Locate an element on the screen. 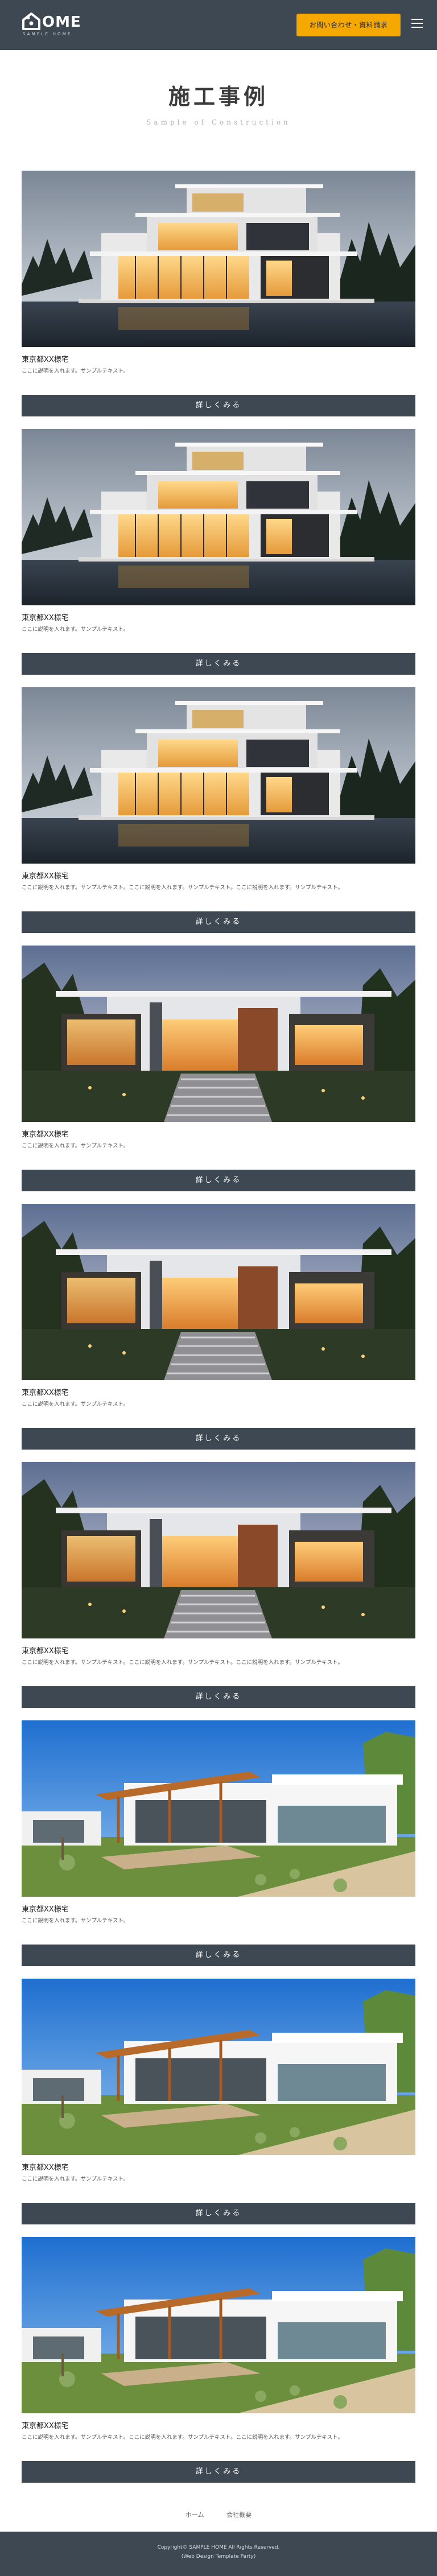 The width and height of the screenshot is (437, 2576). contact-request-button: お問い合わせ・資料請求 is located at coordinates (348, 25).